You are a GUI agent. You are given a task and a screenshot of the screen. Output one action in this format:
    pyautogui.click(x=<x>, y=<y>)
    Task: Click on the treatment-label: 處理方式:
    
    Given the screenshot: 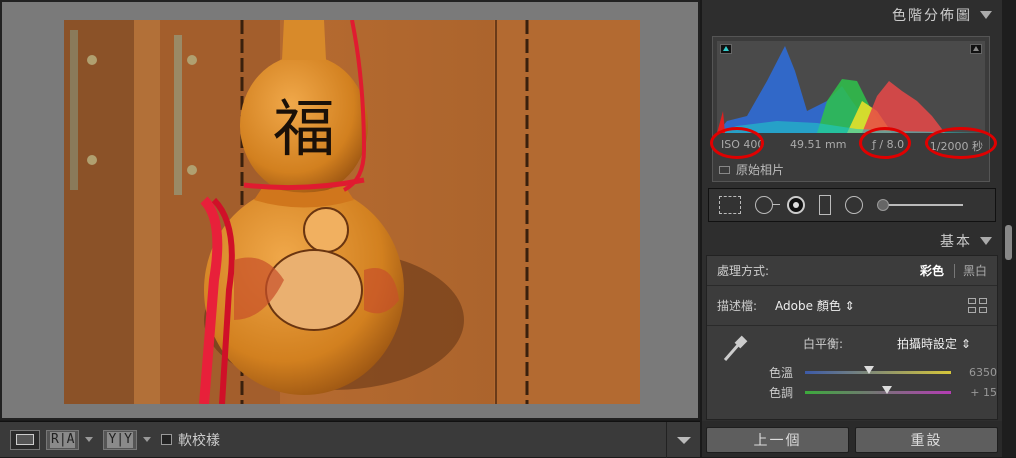 What is the action you would take?
    pyautogui.click(x=743, y=271)
    